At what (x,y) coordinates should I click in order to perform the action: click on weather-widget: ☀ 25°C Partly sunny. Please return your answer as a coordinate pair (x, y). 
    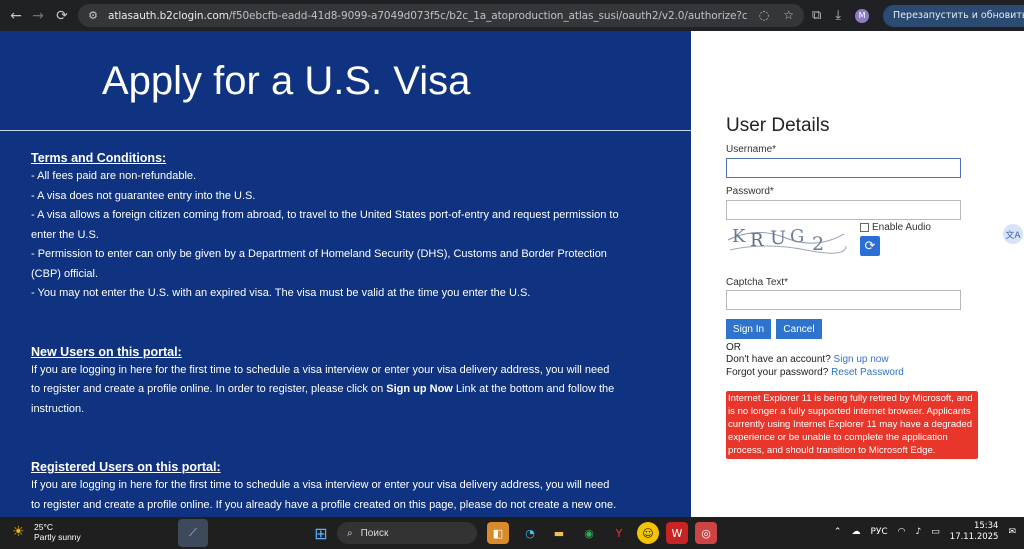
    Looking at the image, I should click on (46, 532).